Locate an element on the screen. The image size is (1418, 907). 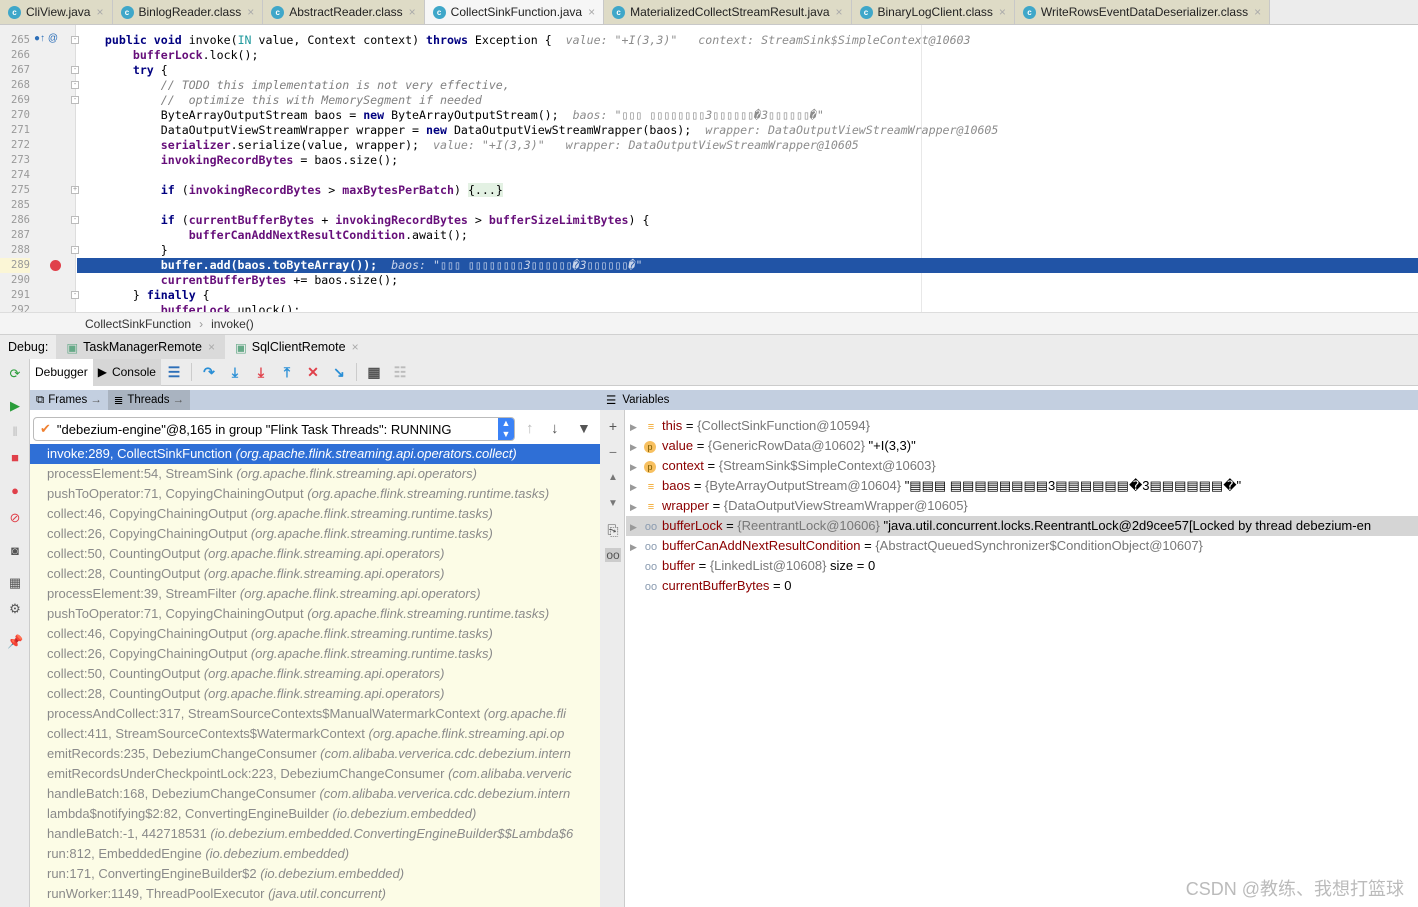
editor-tab: c CliView.java × is located at coordinates (56, 12).